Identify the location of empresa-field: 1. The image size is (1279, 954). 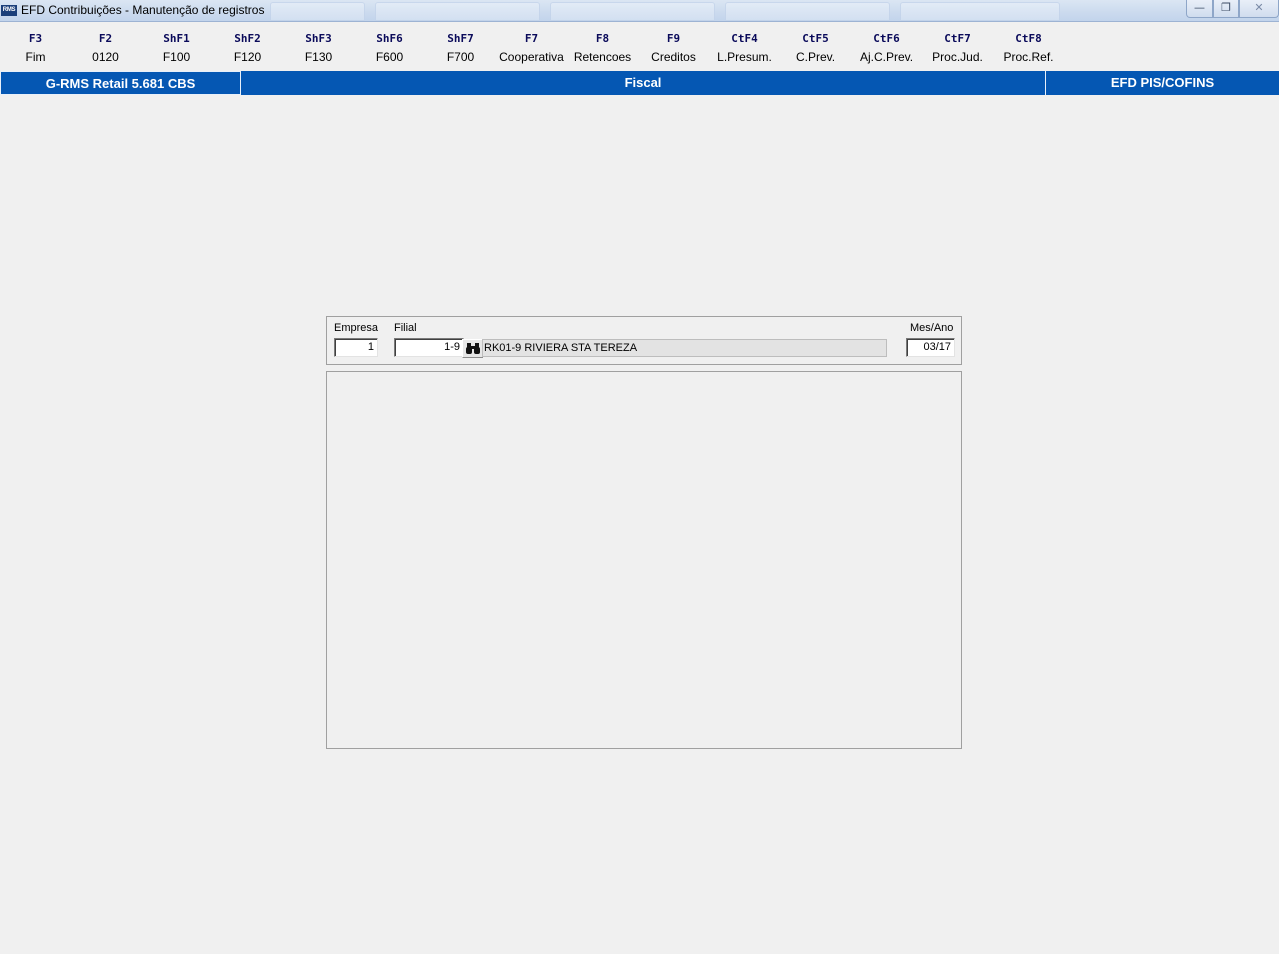
(356, 347).